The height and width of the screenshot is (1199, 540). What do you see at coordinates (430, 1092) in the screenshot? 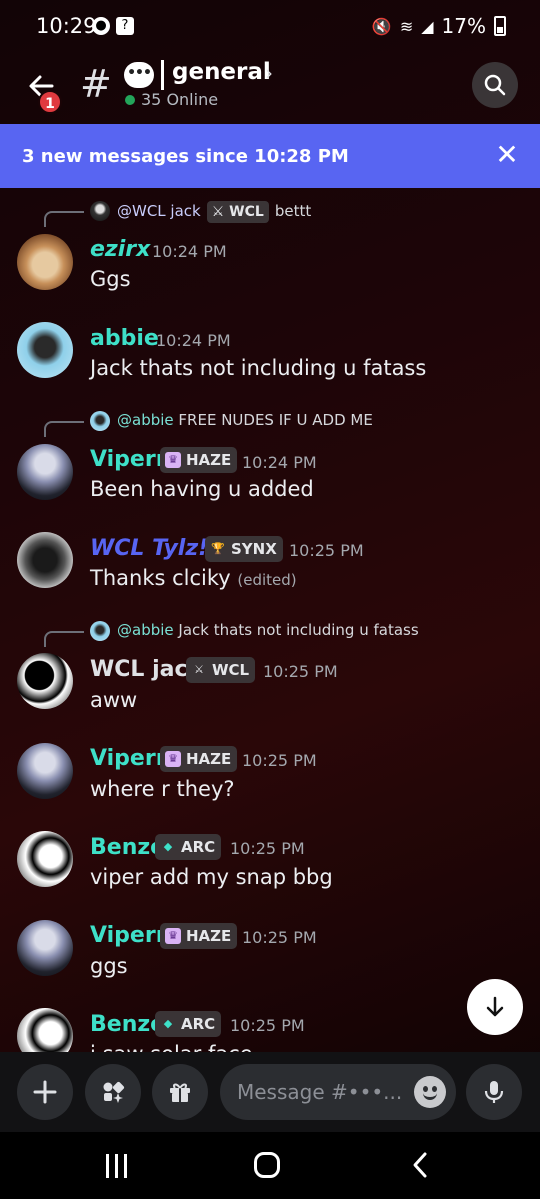
I see `emoji-icon` at bounding box center [430, 1092].